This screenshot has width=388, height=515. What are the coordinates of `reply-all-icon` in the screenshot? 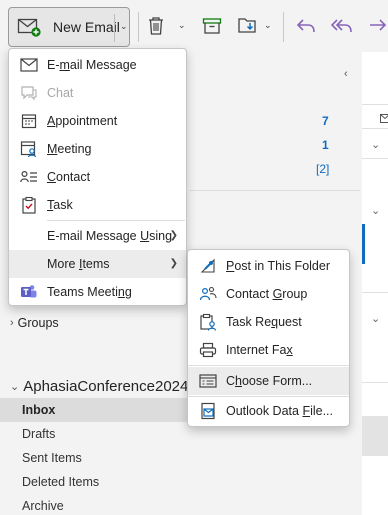 It's located at (342, 26).